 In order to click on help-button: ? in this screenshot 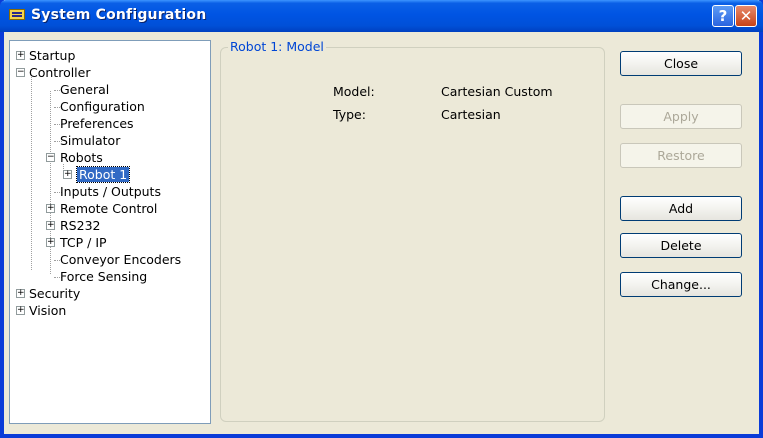, I will do `click(723, 16)`.